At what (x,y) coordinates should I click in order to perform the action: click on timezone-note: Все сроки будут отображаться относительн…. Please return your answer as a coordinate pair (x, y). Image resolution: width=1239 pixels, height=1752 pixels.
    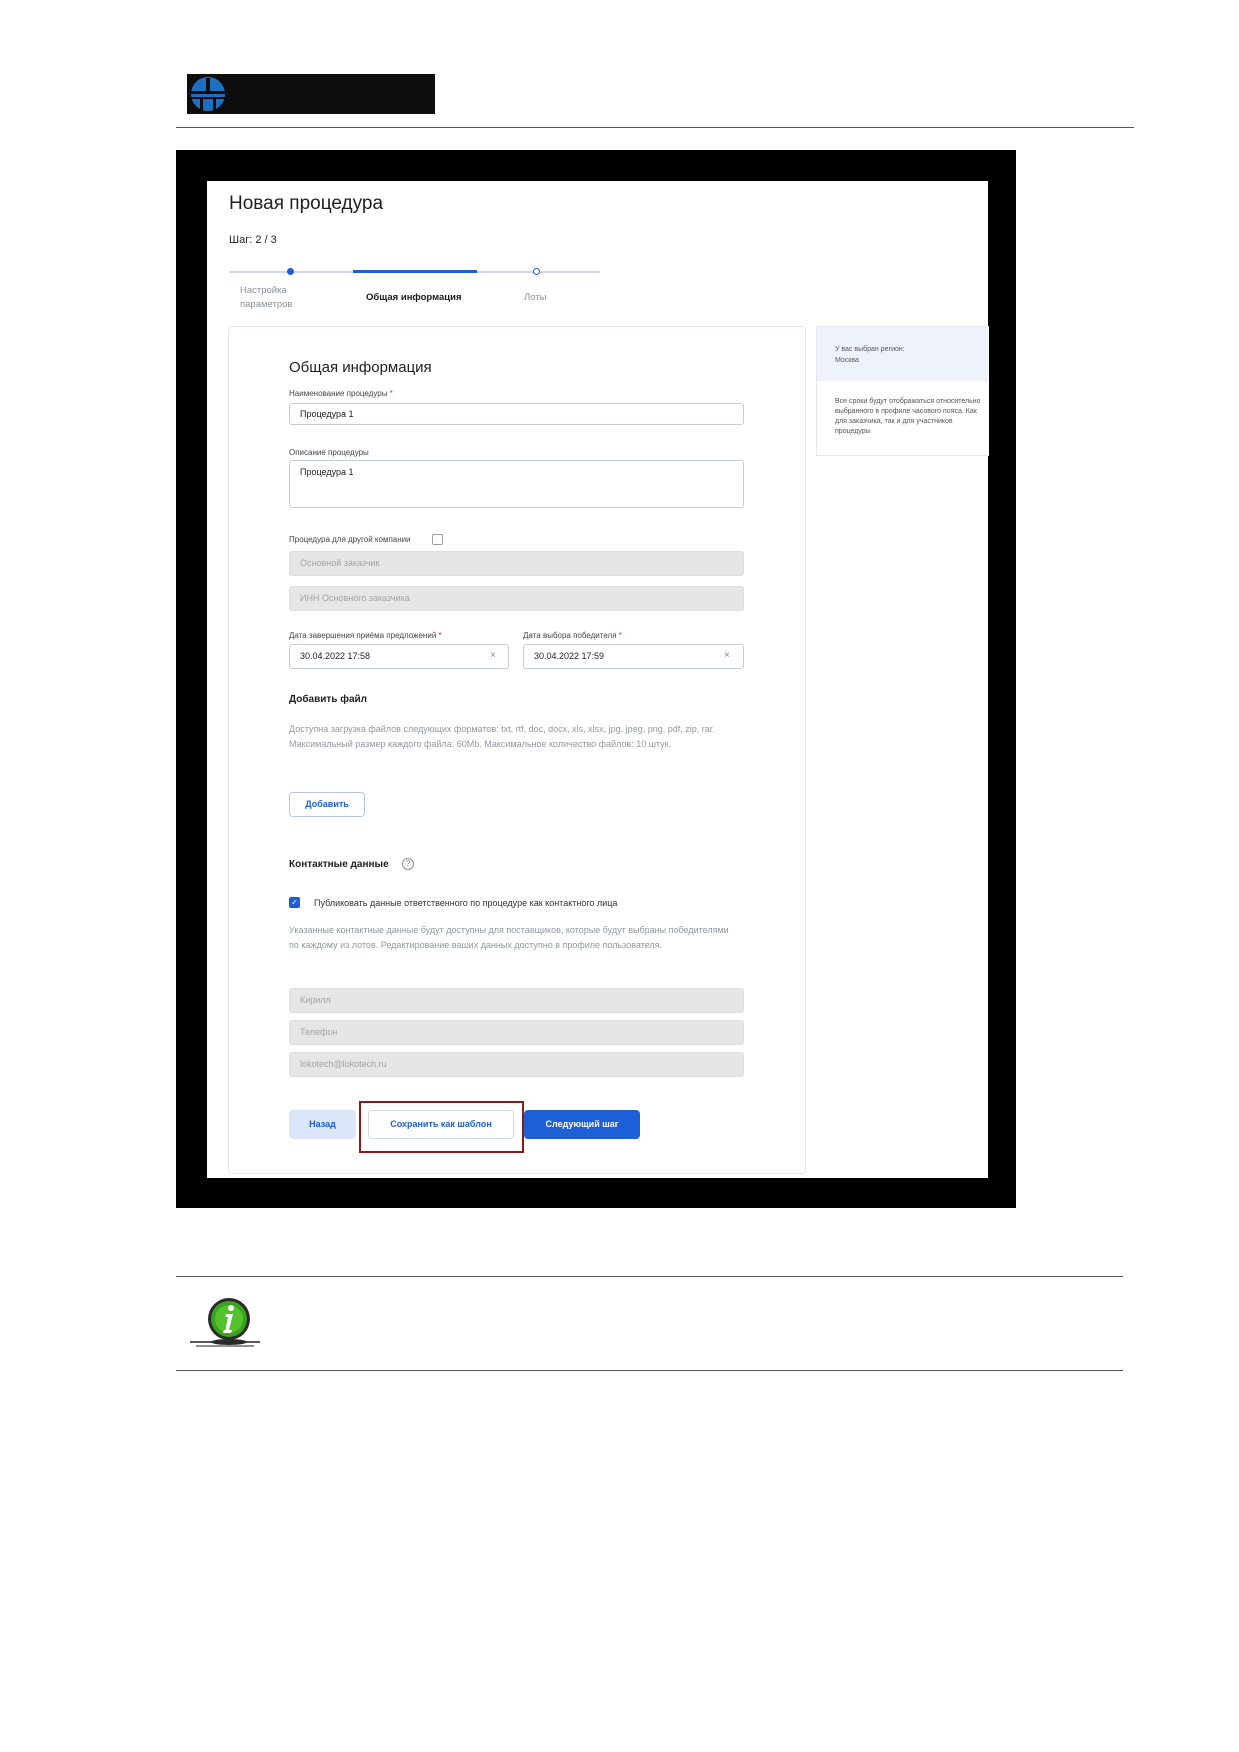
    Looking at the image, I should click on (908, 416).